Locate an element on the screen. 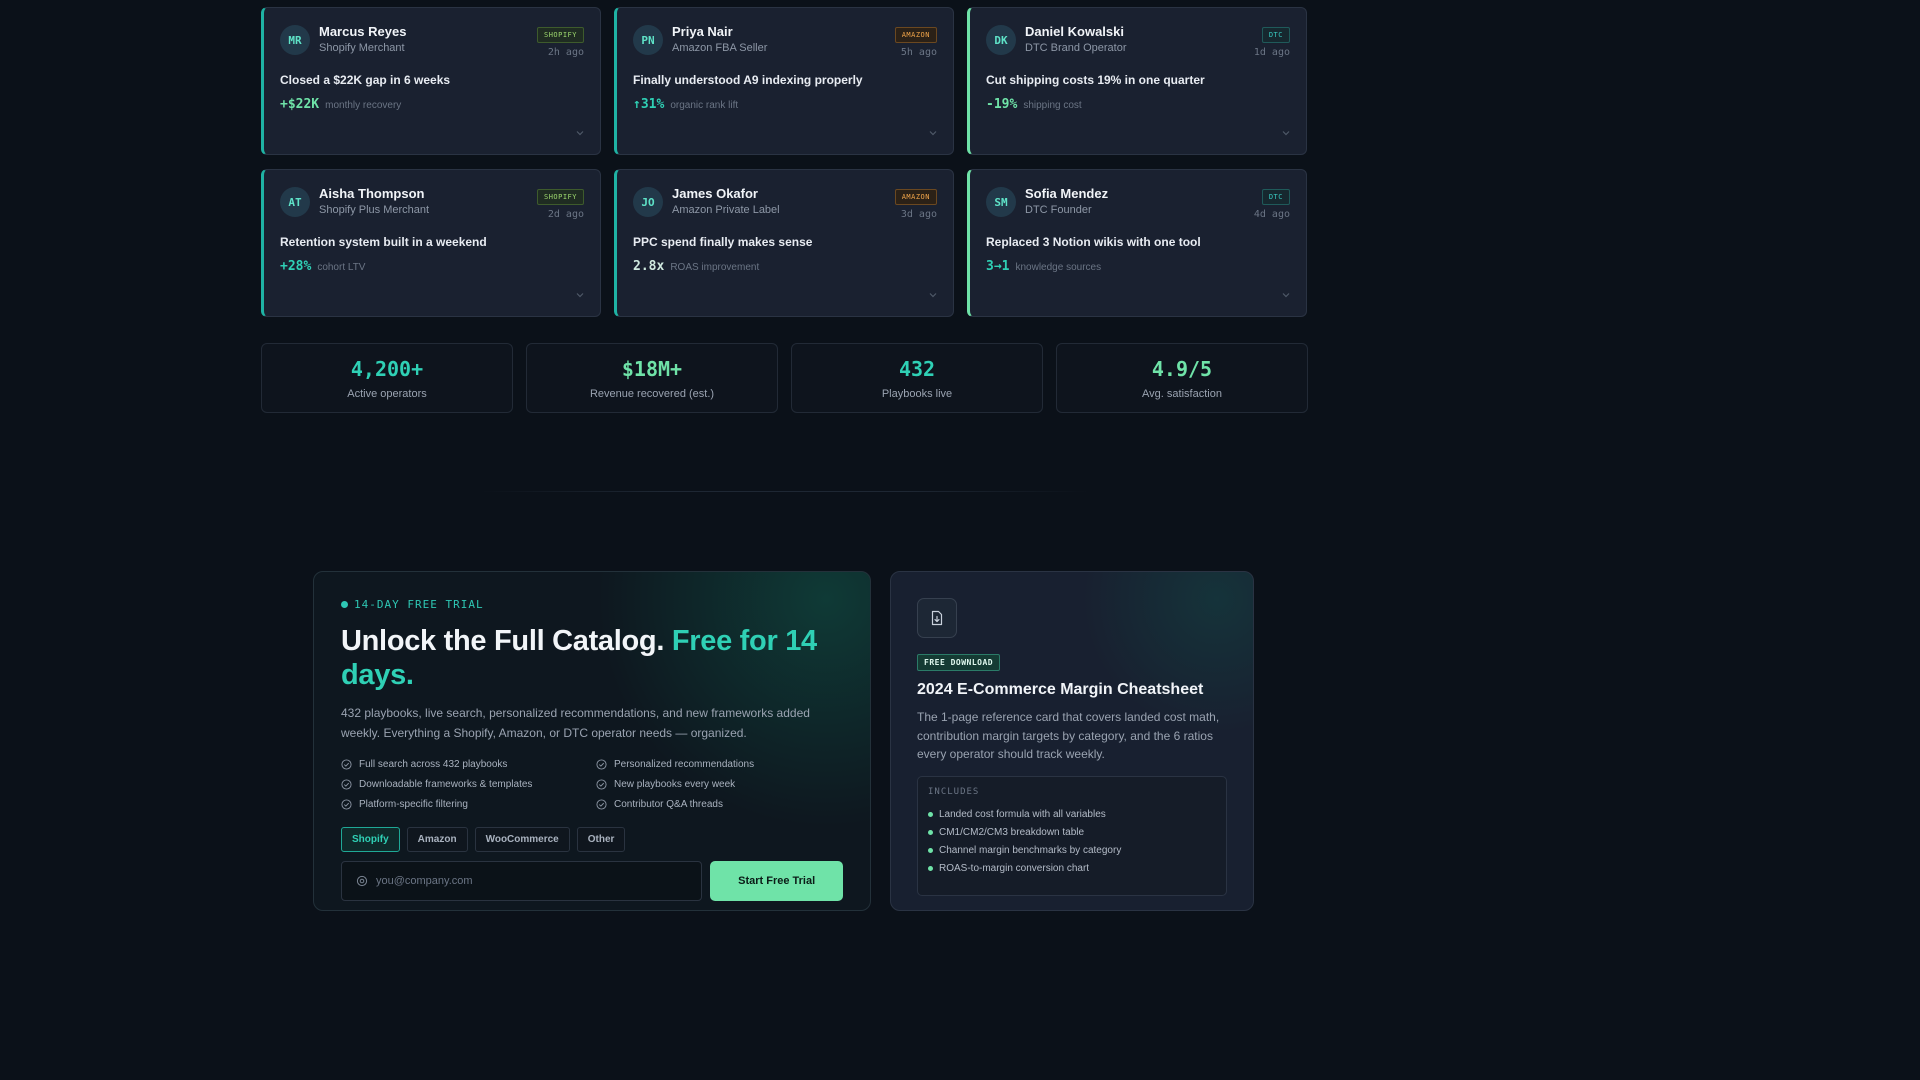 This screenshot has height=1080, width=1920. avatar: AT is located at coordinates (295, 202).